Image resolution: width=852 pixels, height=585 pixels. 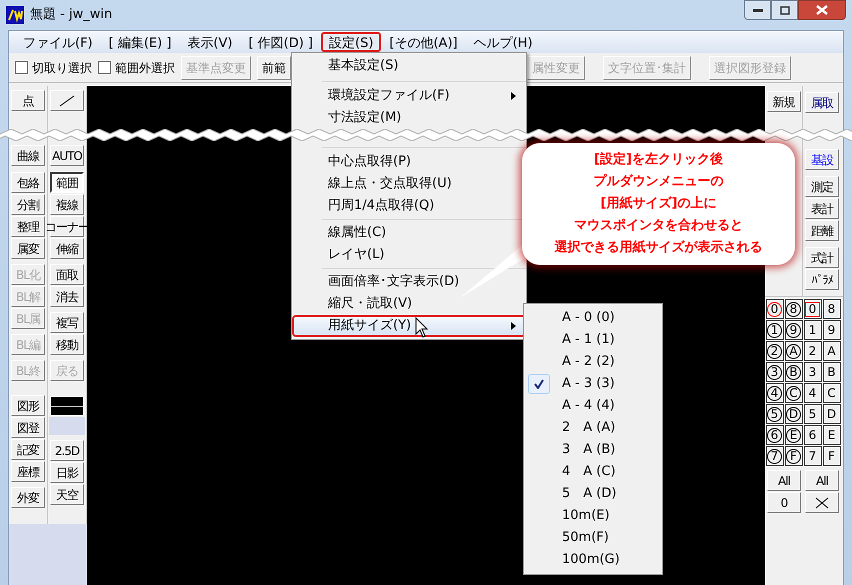 I want to click on tool-button: 消去, so click(x=67, y=296).